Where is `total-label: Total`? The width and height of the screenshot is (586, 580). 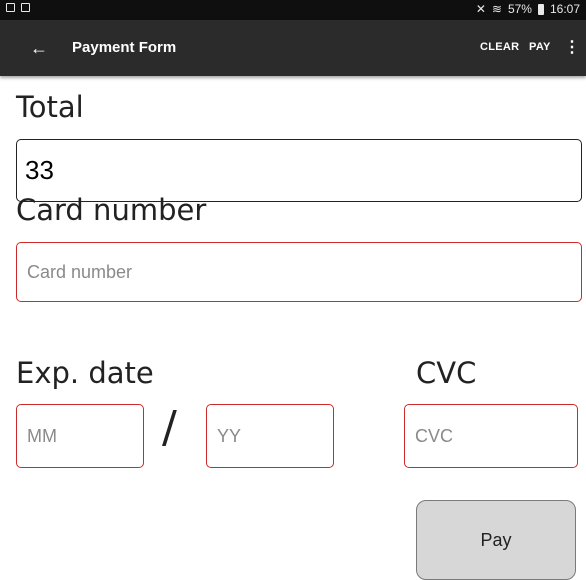
total-label: Total is located at coordinates (50, 107).